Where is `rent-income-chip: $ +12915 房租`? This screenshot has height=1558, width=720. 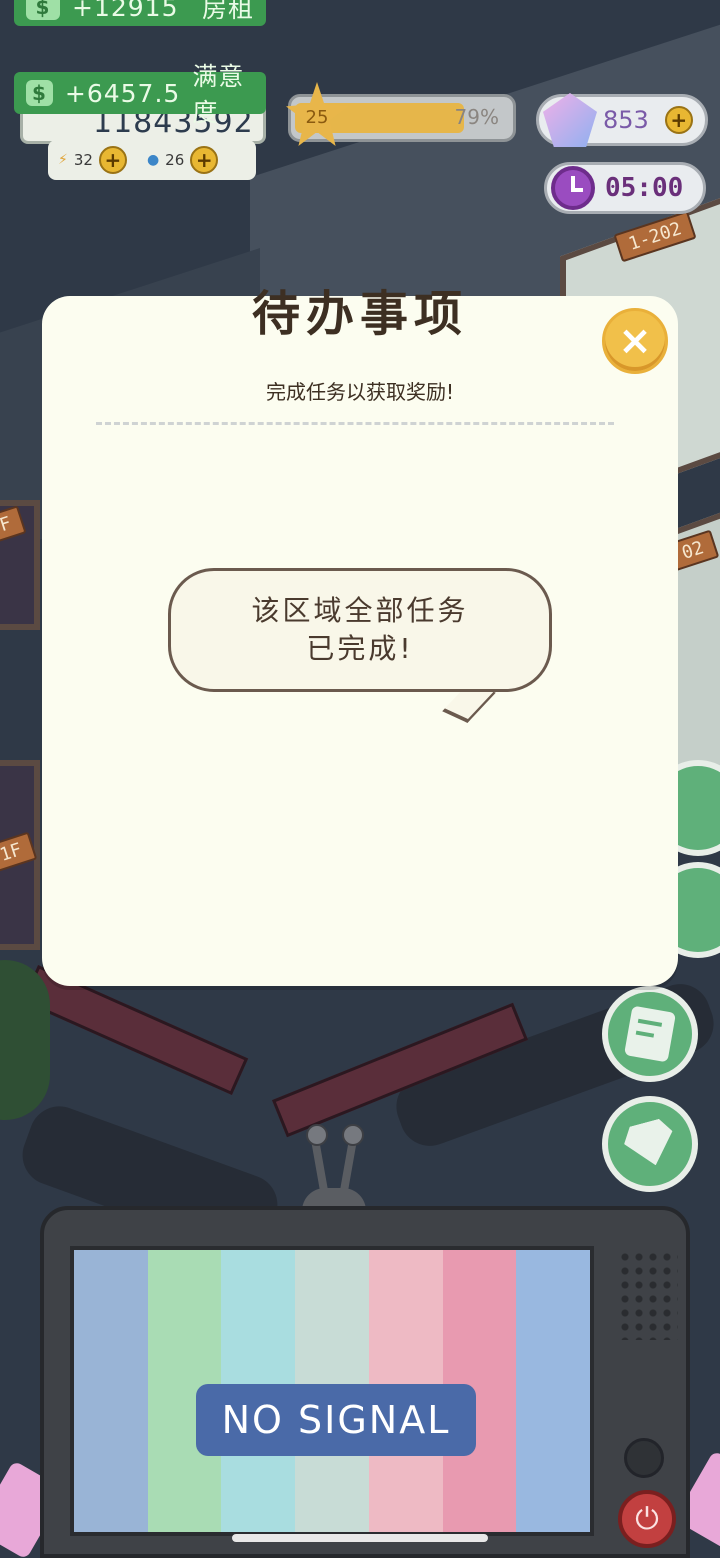 rent-income-chip: $ +12915 房租 is located at coordinates (140, 13).